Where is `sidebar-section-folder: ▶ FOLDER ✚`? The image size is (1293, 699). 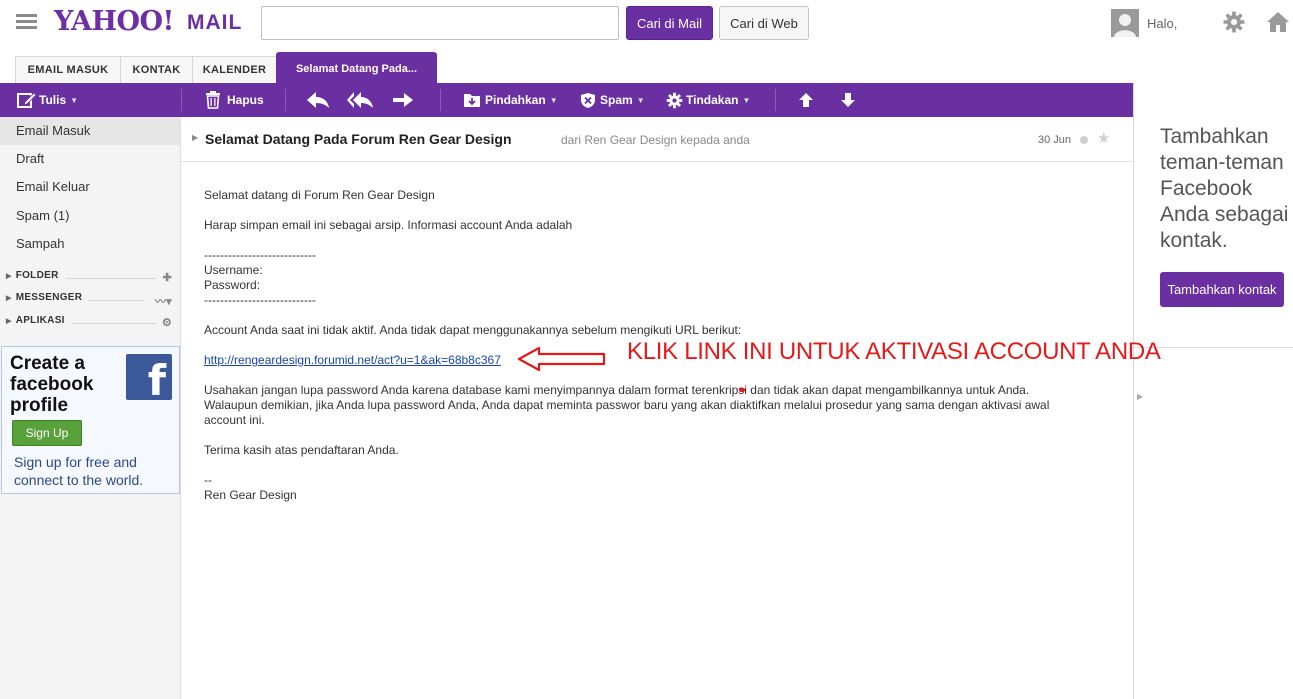 sidebar-section-folder: ▶ FOLDER ✚ is located at coordinates (89, 279).